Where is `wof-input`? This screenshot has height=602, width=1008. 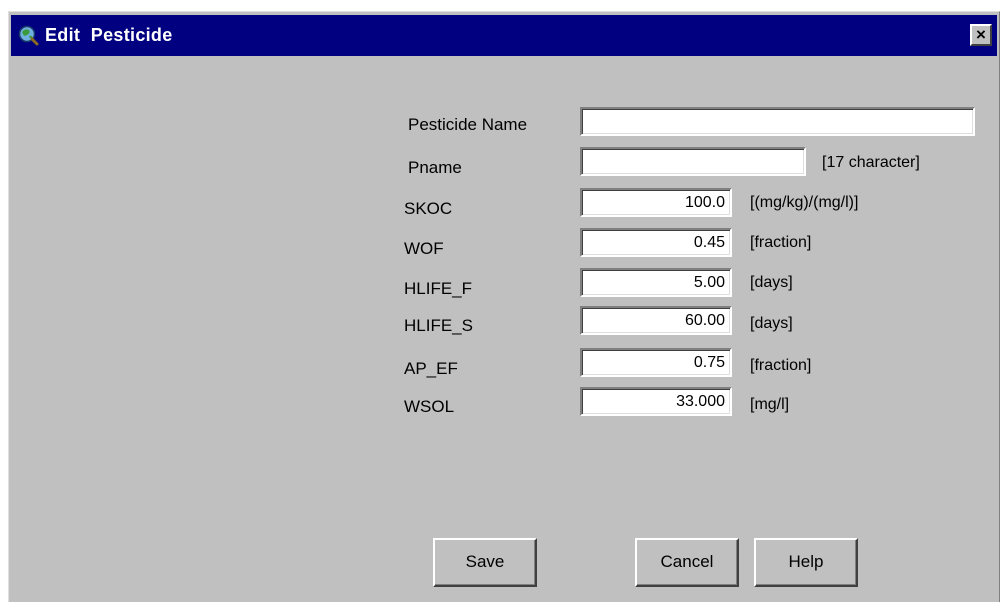 wof-input is located at coordinates (656, 242).